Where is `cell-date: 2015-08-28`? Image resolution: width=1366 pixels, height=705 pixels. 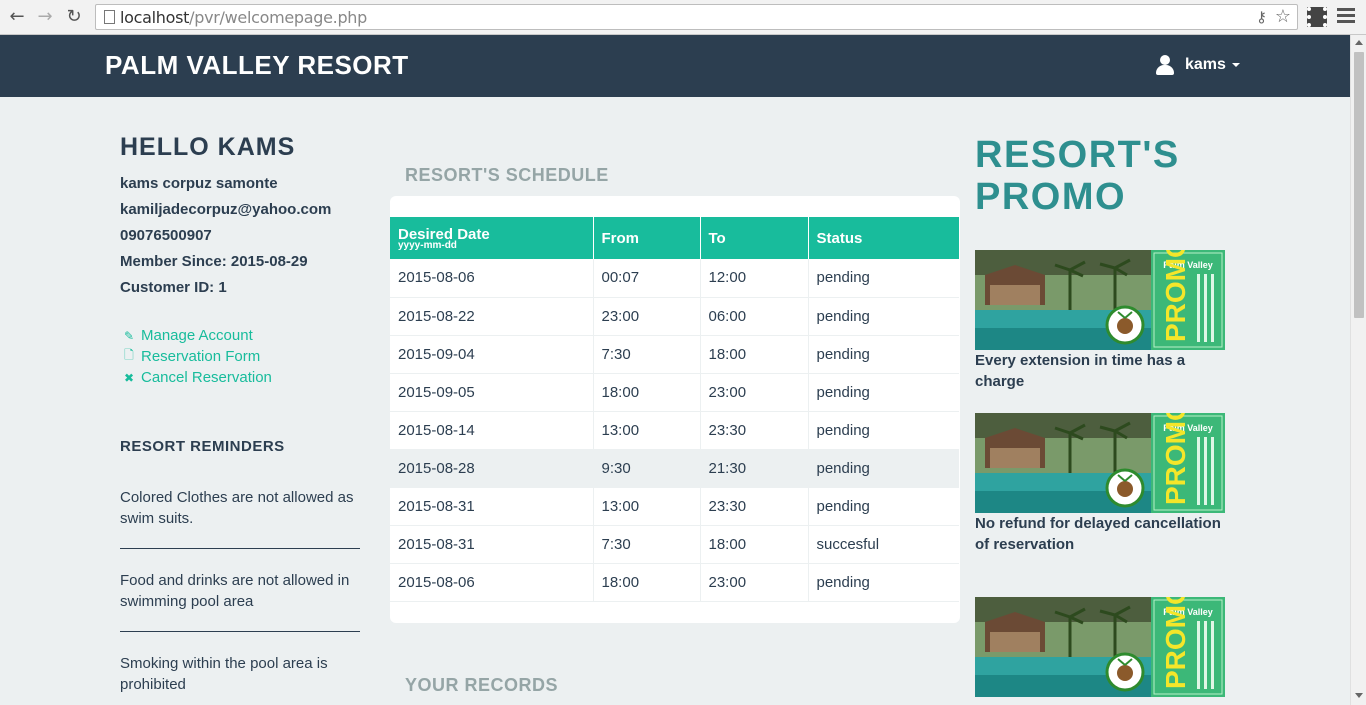 cell-date: 2015-08-28 is located at coordinates (492, 468).